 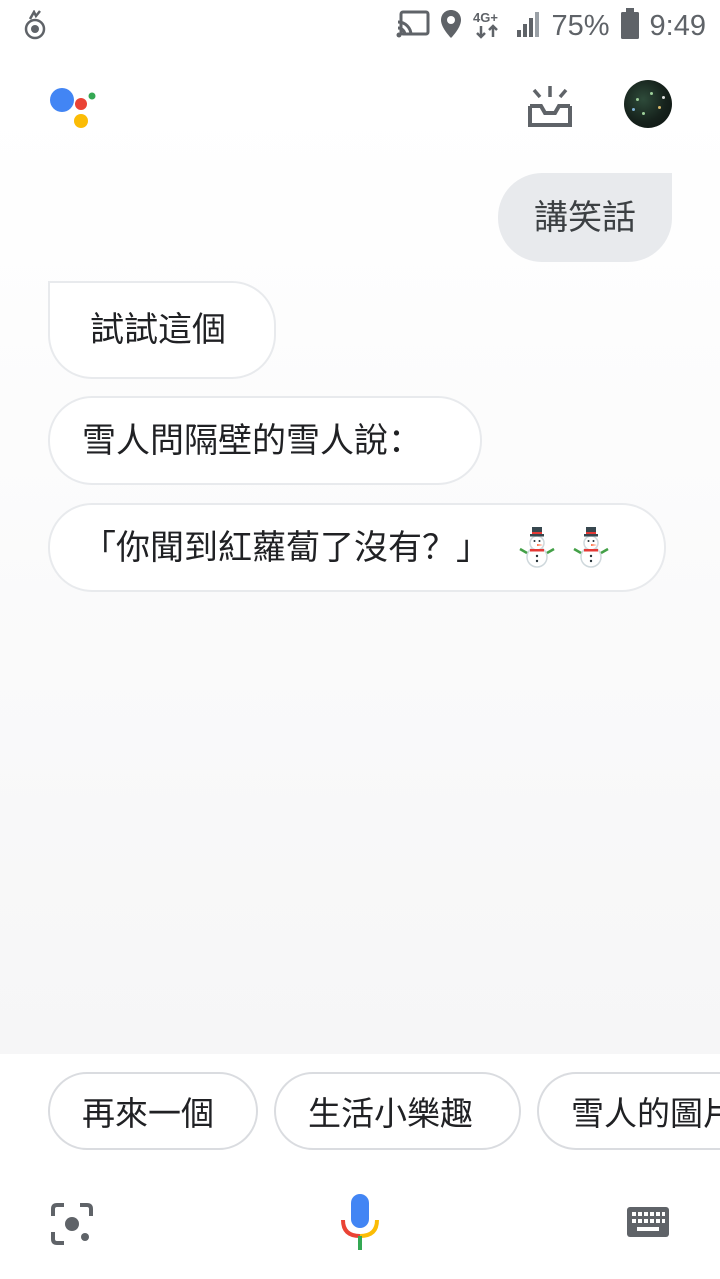 I want to click on assistant-message-bubble: 雪人問隔壁的雪人說：, so click(x=265, y=440).